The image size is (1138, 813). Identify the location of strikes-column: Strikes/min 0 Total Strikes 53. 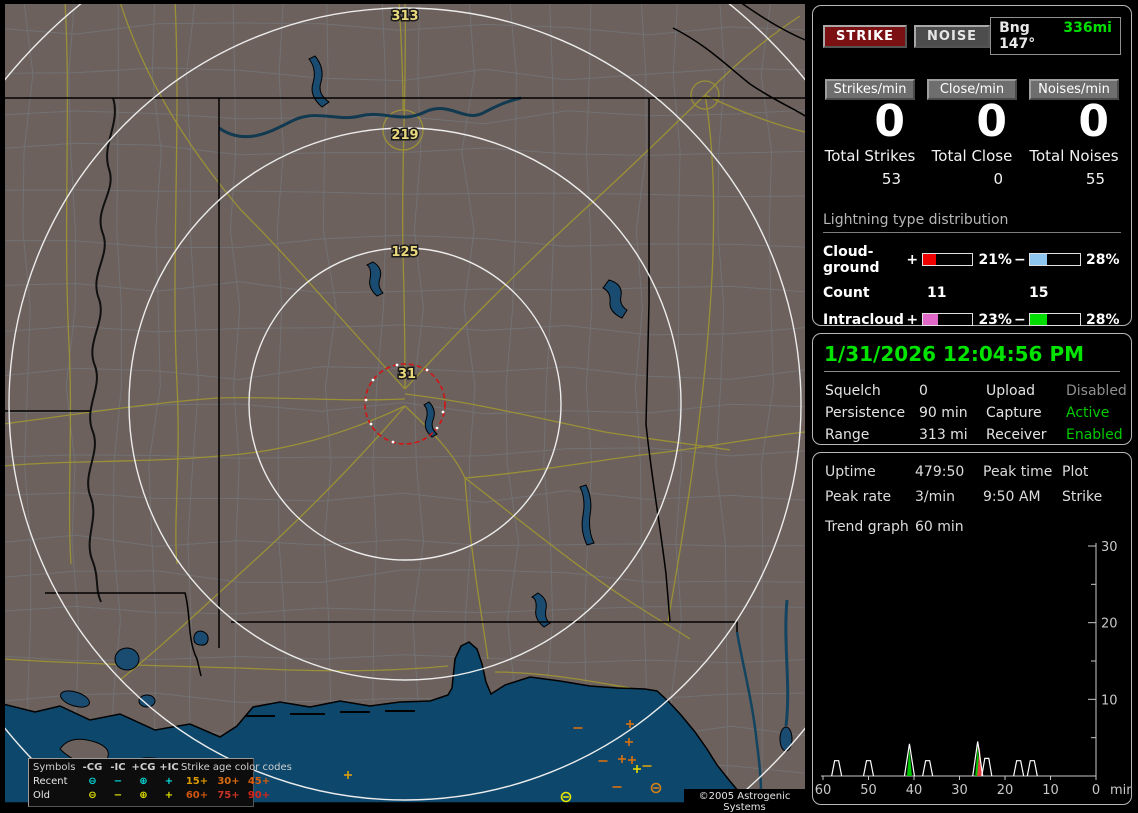
(870, 133).